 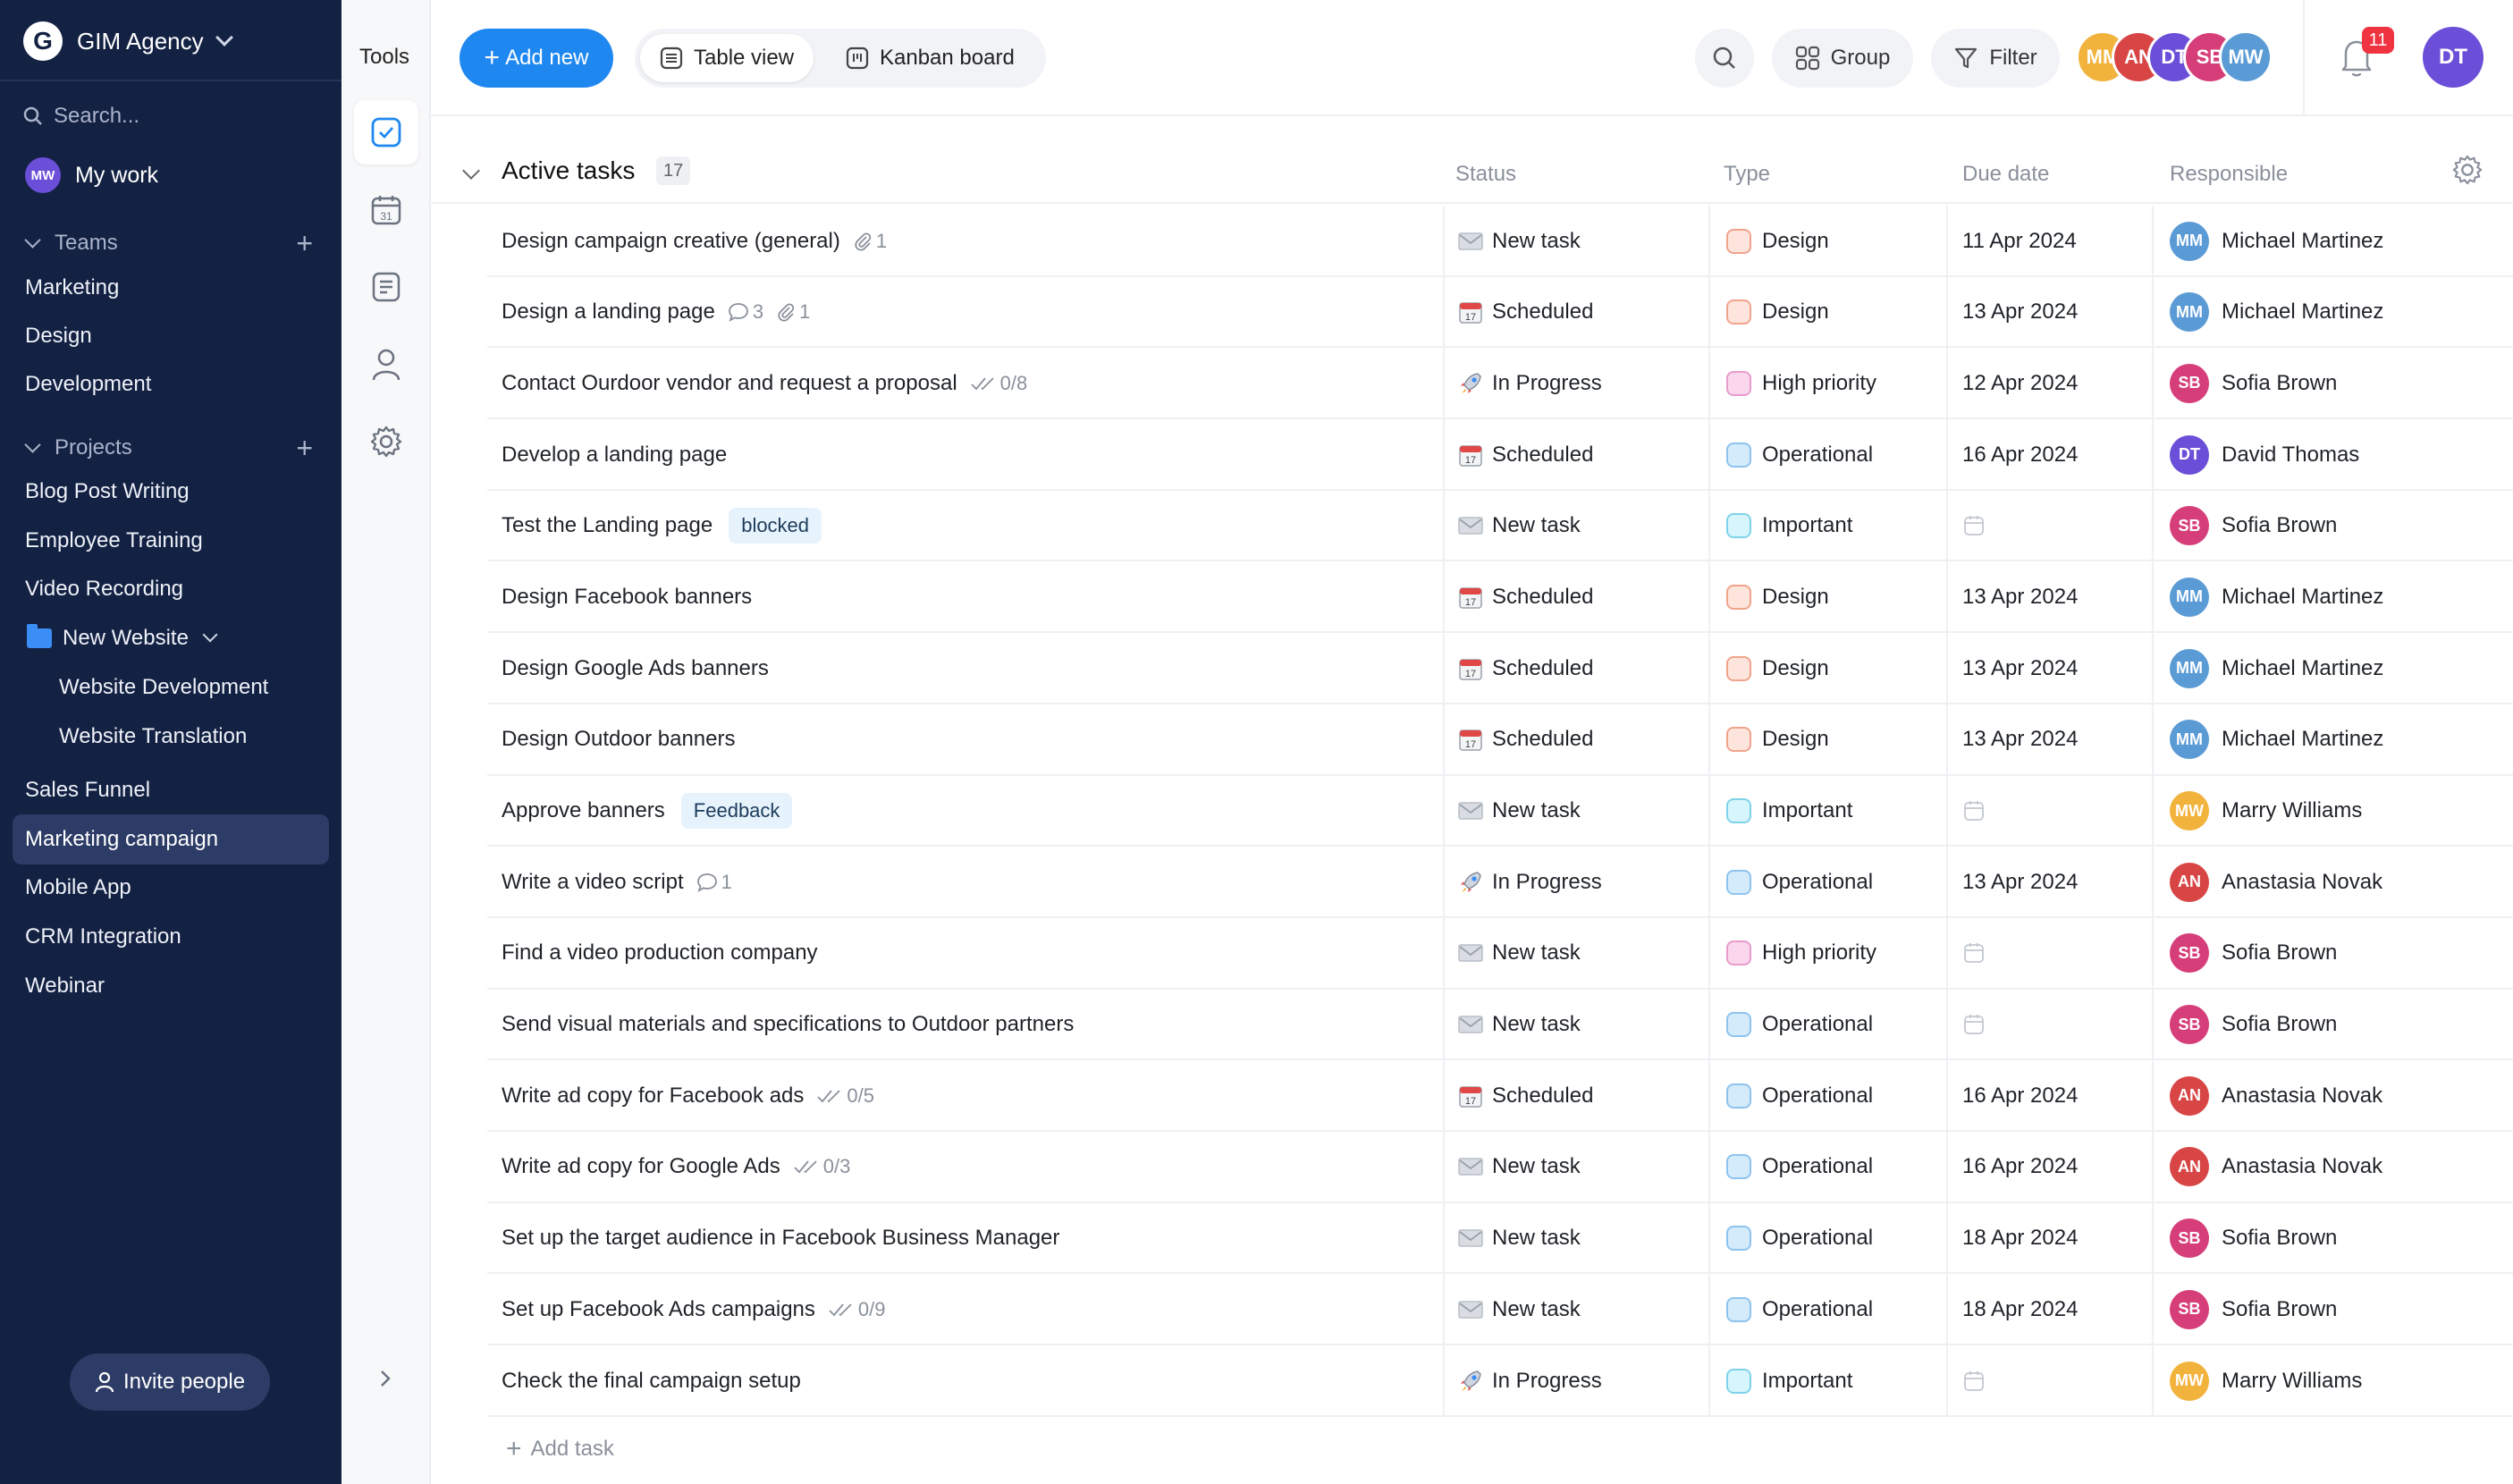 I want to click on due-date-cell: 11 Apr 2024, so click(x=2019, y=241).